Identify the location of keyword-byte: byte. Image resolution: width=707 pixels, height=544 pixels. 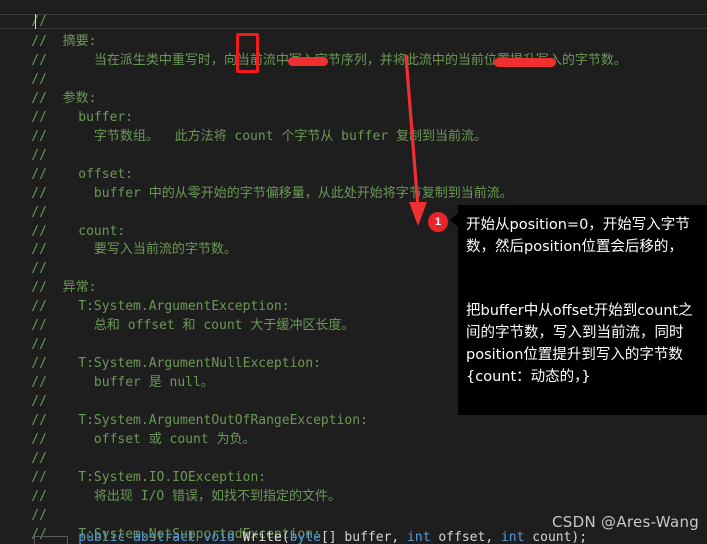
(305, 537).